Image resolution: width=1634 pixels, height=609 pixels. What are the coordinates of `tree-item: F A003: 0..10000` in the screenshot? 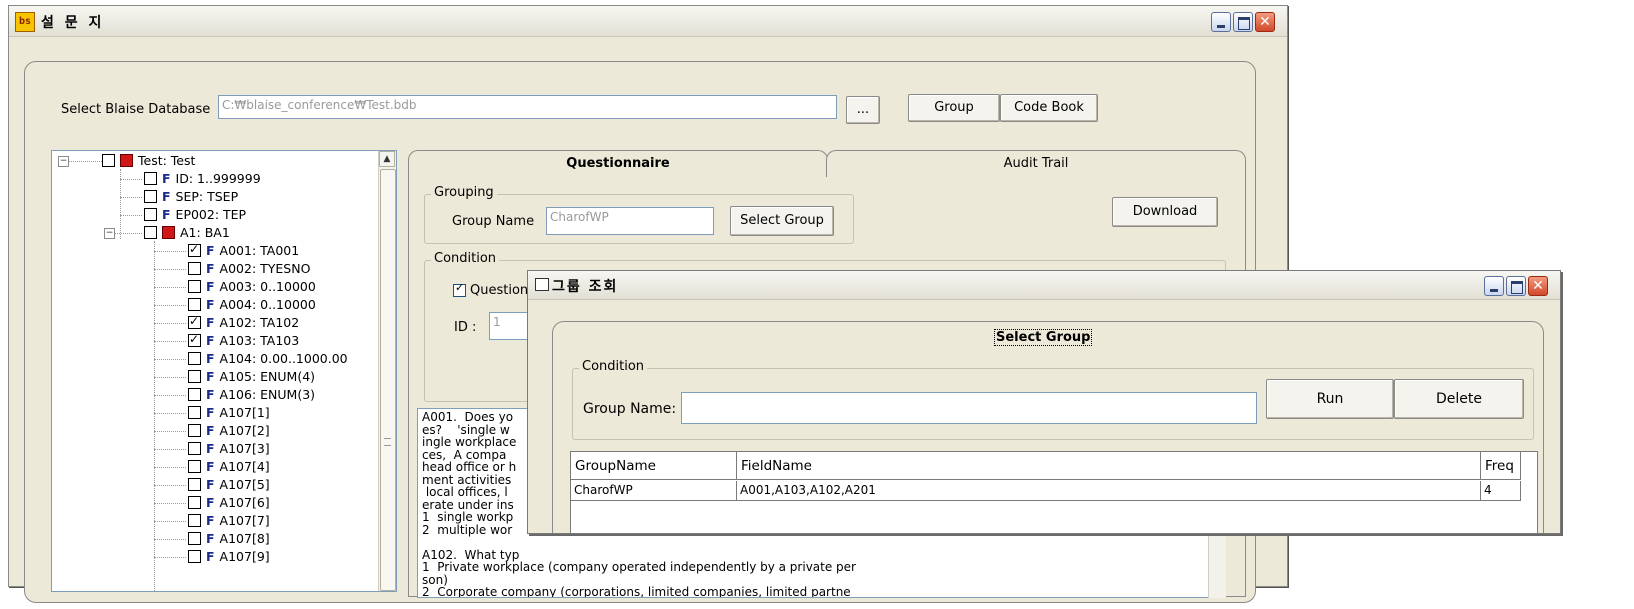 It's located at (252, 287).